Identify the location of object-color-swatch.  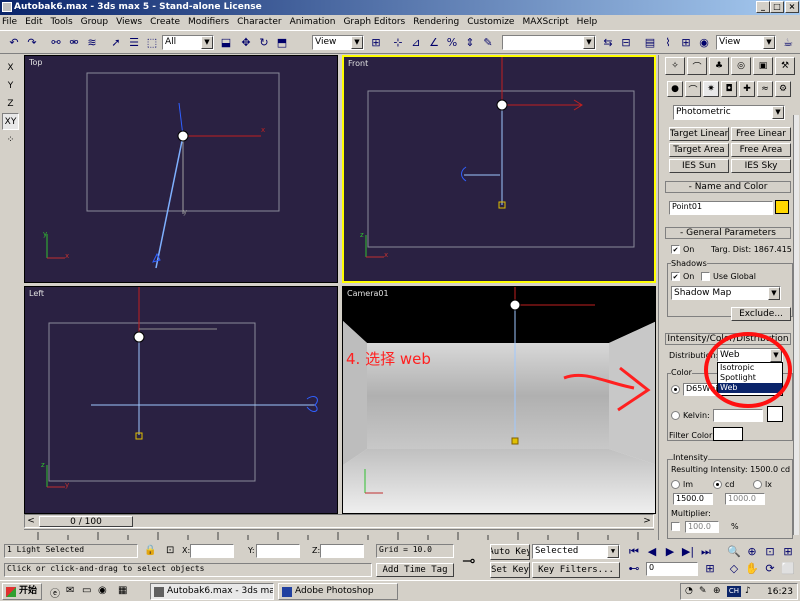
(782, 207).